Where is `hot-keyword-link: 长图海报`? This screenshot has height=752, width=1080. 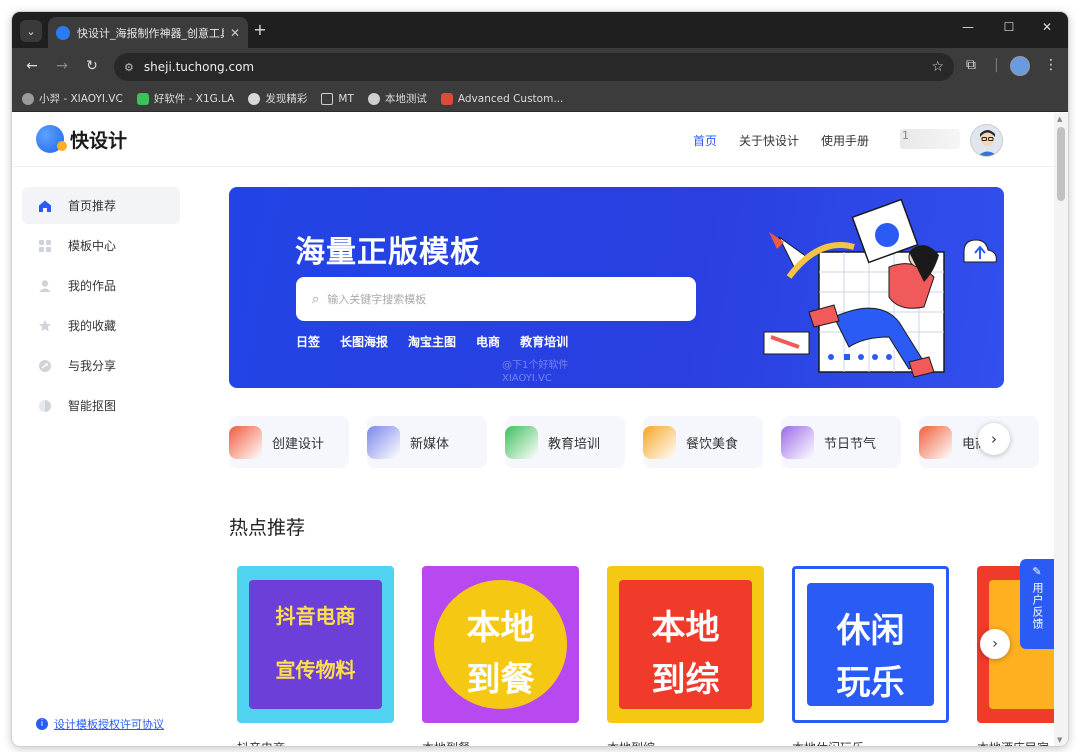 hot-keyword-link: 长图海报 is located at coordinates (364, 341).